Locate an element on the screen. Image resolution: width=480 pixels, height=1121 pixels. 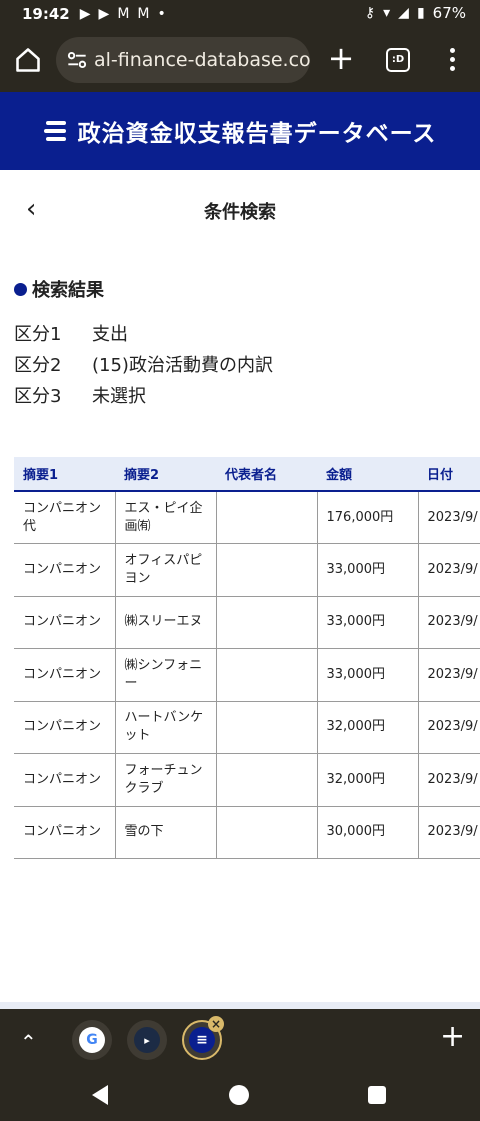
column-header: 摘要2 is located at coordinates (165, 474).